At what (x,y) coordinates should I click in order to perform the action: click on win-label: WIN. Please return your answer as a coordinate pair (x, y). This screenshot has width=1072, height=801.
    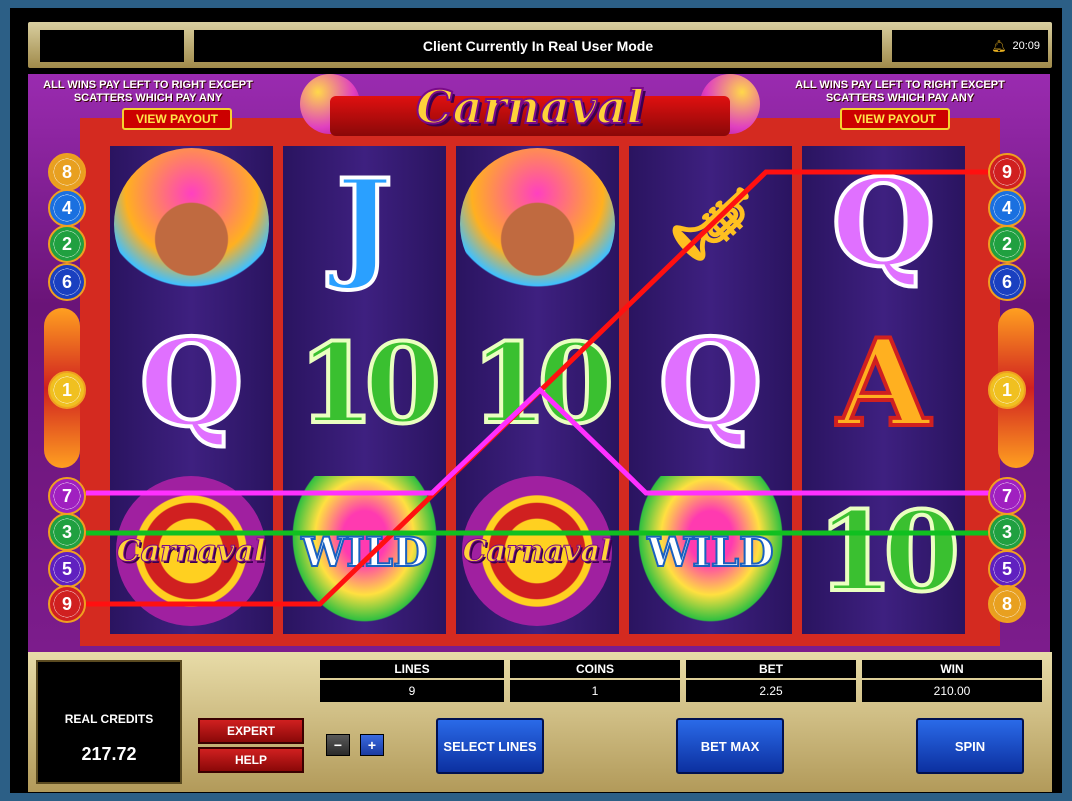
    Looking at the image, I should click on (952, 669).